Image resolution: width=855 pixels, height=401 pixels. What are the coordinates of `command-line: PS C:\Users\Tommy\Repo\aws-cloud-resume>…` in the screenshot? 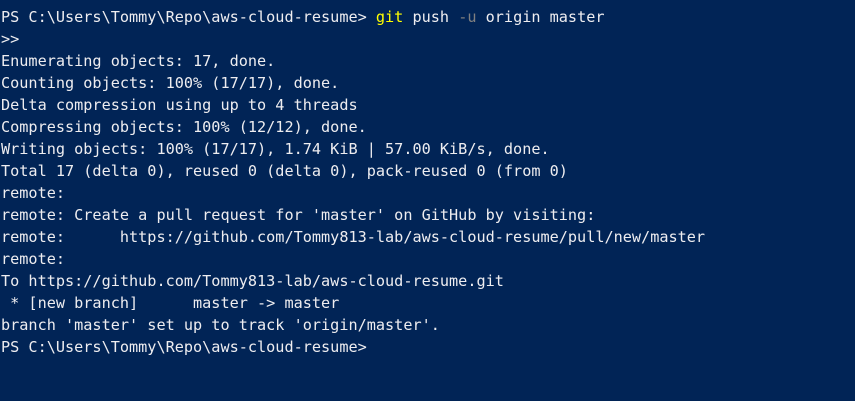 It's located at (428, 17).